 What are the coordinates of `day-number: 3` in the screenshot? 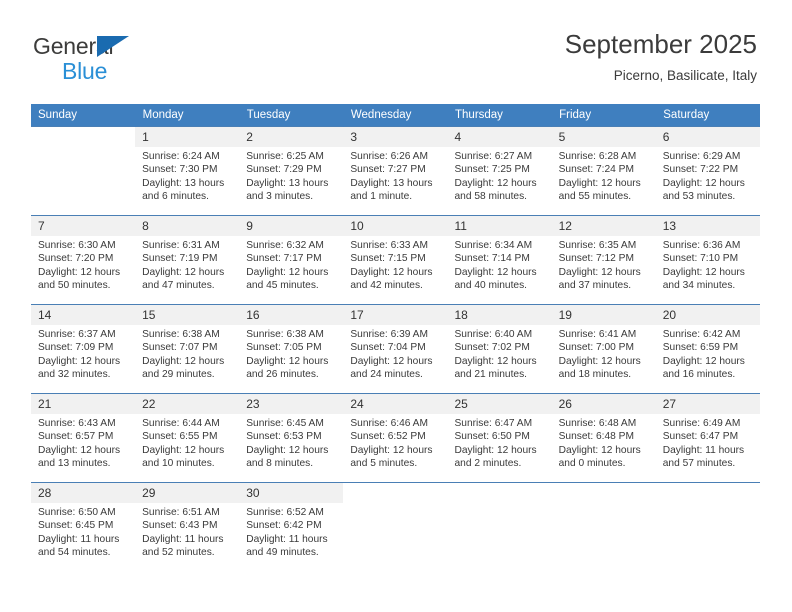 It's located at (395, 137).